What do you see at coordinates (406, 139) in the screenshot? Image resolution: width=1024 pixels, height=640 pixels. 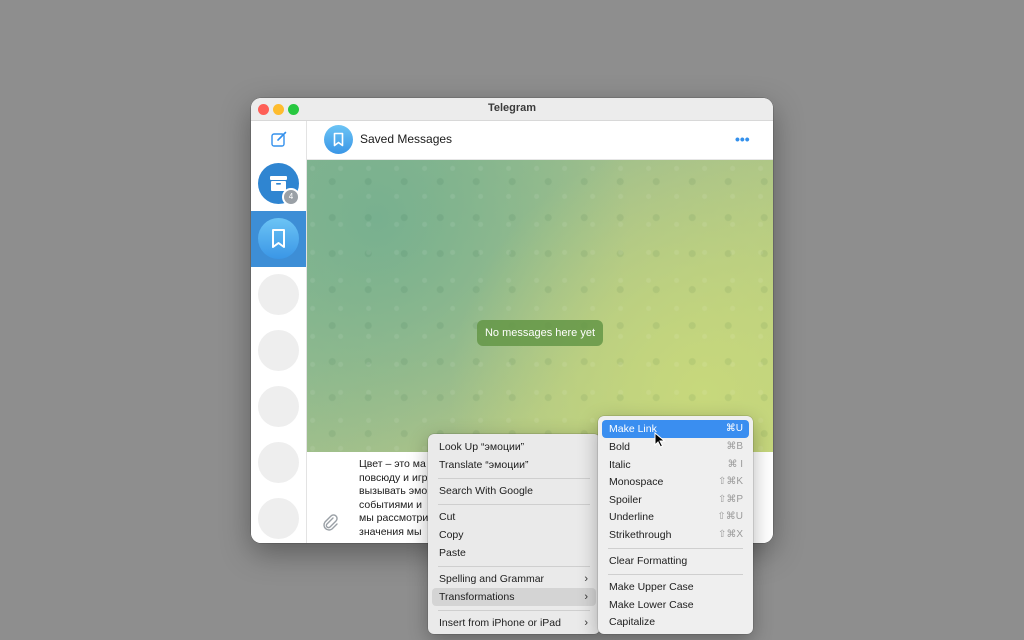 I see `chat-title: Saved Messages` at bounding box center [406, 139].